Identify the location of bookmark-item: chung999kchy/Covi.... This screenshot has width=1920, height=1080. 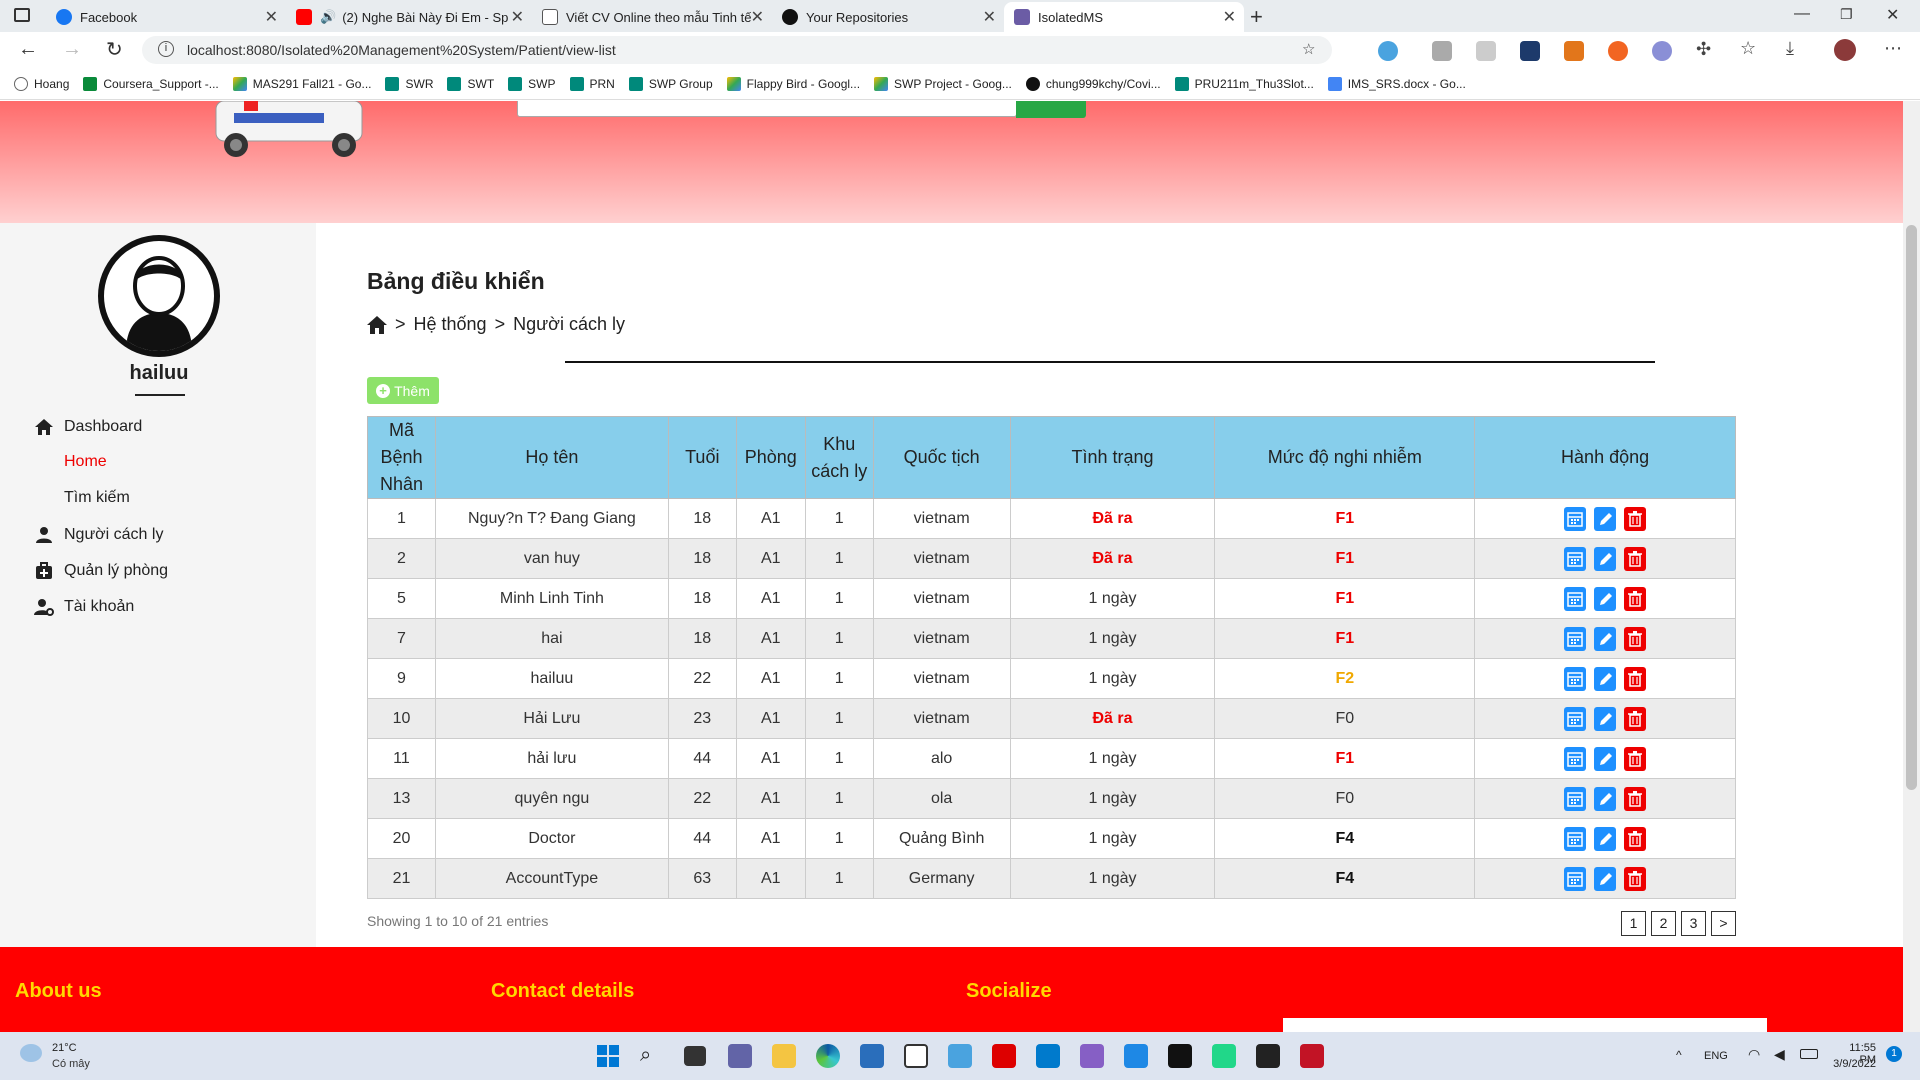
(1093, 83).